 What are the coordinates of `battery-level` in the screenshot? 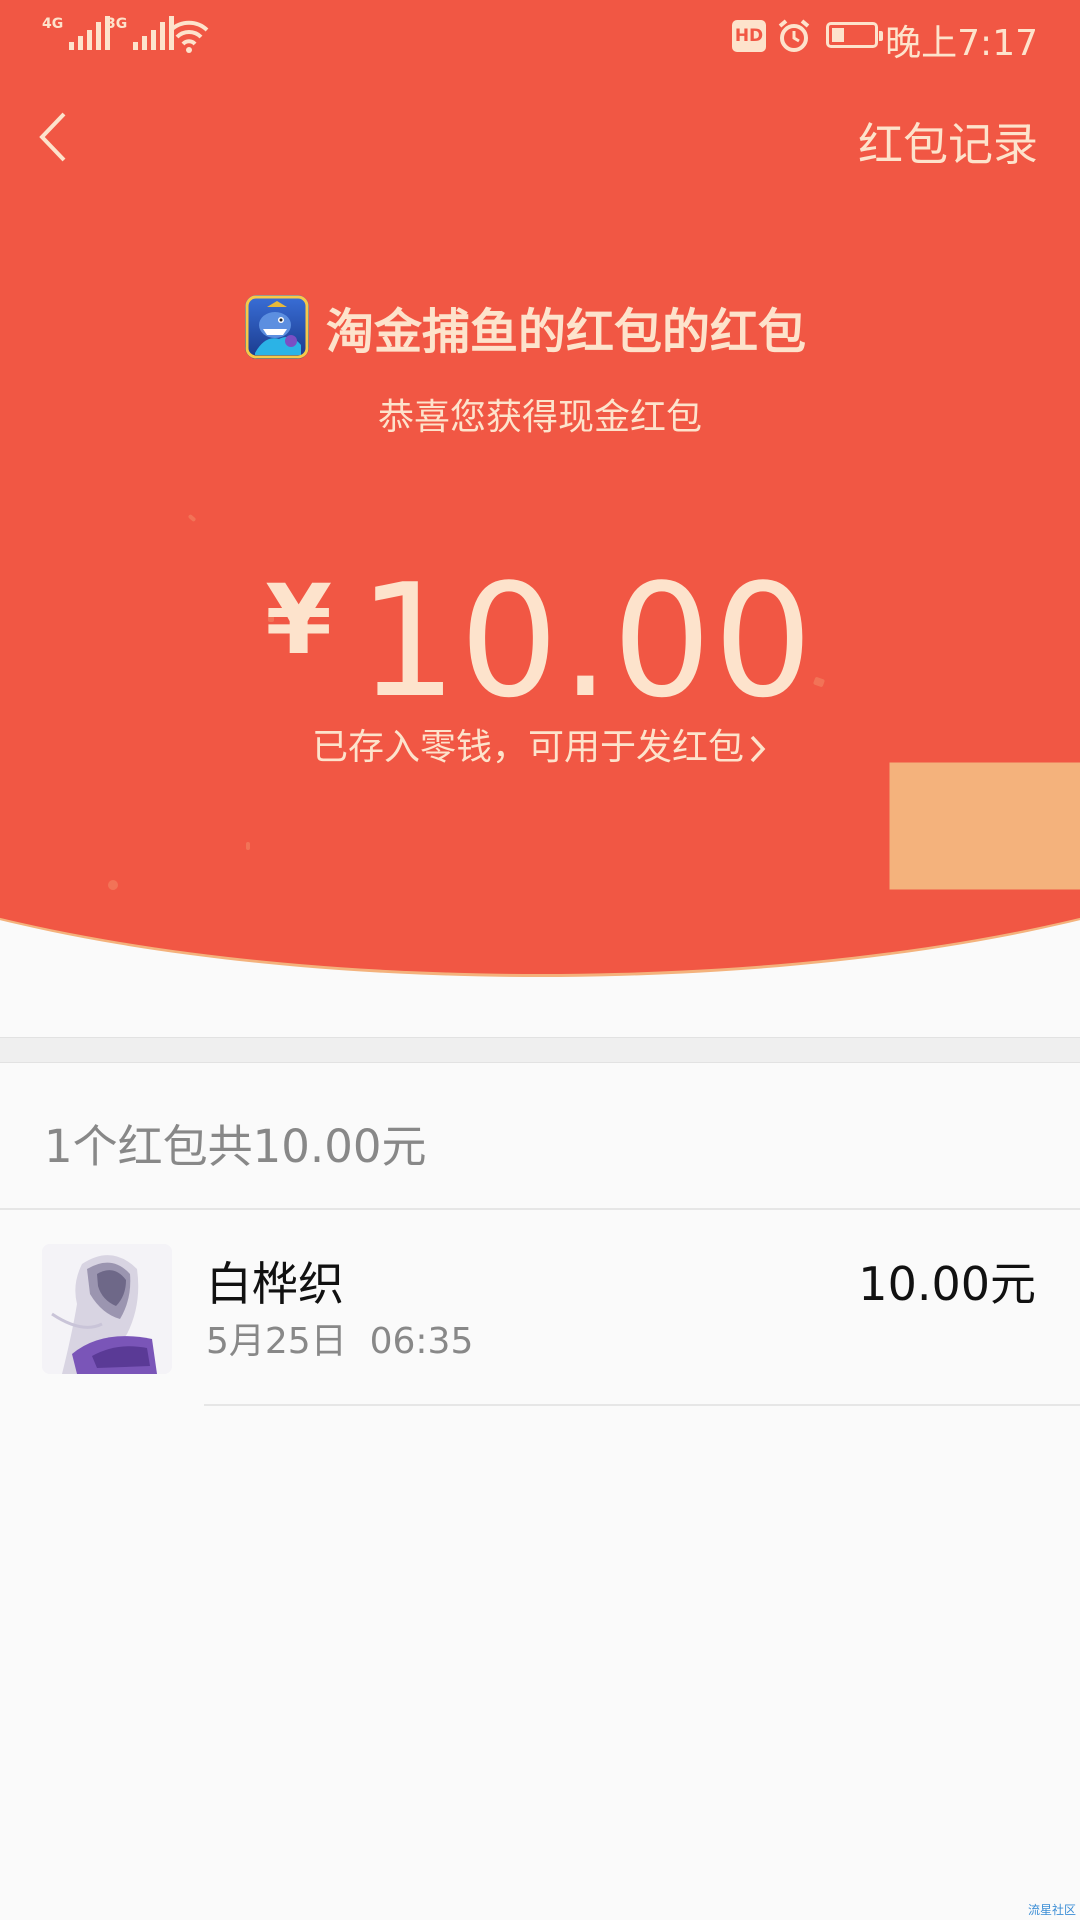 It's located at (838, 35).